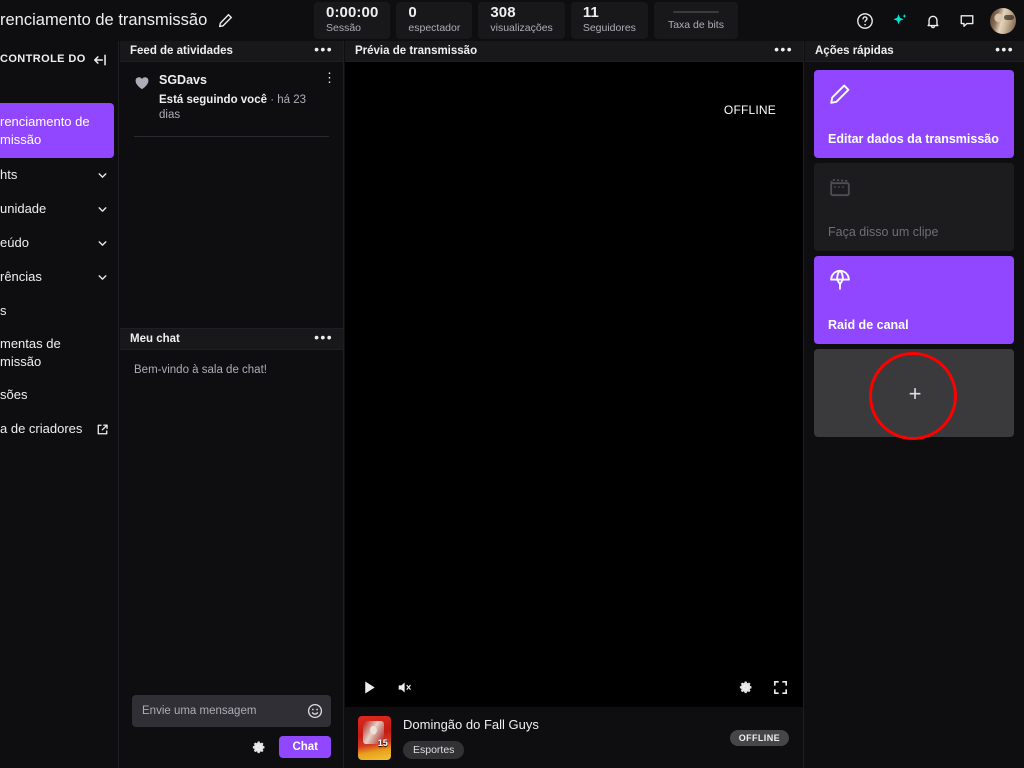 Image resolution: width=1024 pixels, height=768 pixels. Describe the element at coordinates (521, 27) in the screenshot. I see `stat-views-label: visualizações` at that location.